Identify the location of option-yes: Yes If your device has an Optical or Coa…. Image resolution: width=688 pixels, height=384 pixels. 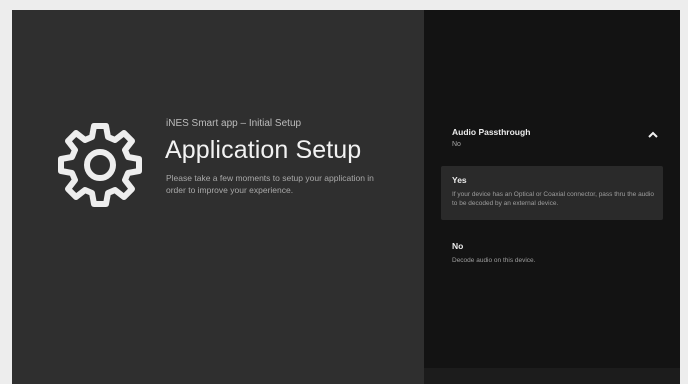
(552, 193).